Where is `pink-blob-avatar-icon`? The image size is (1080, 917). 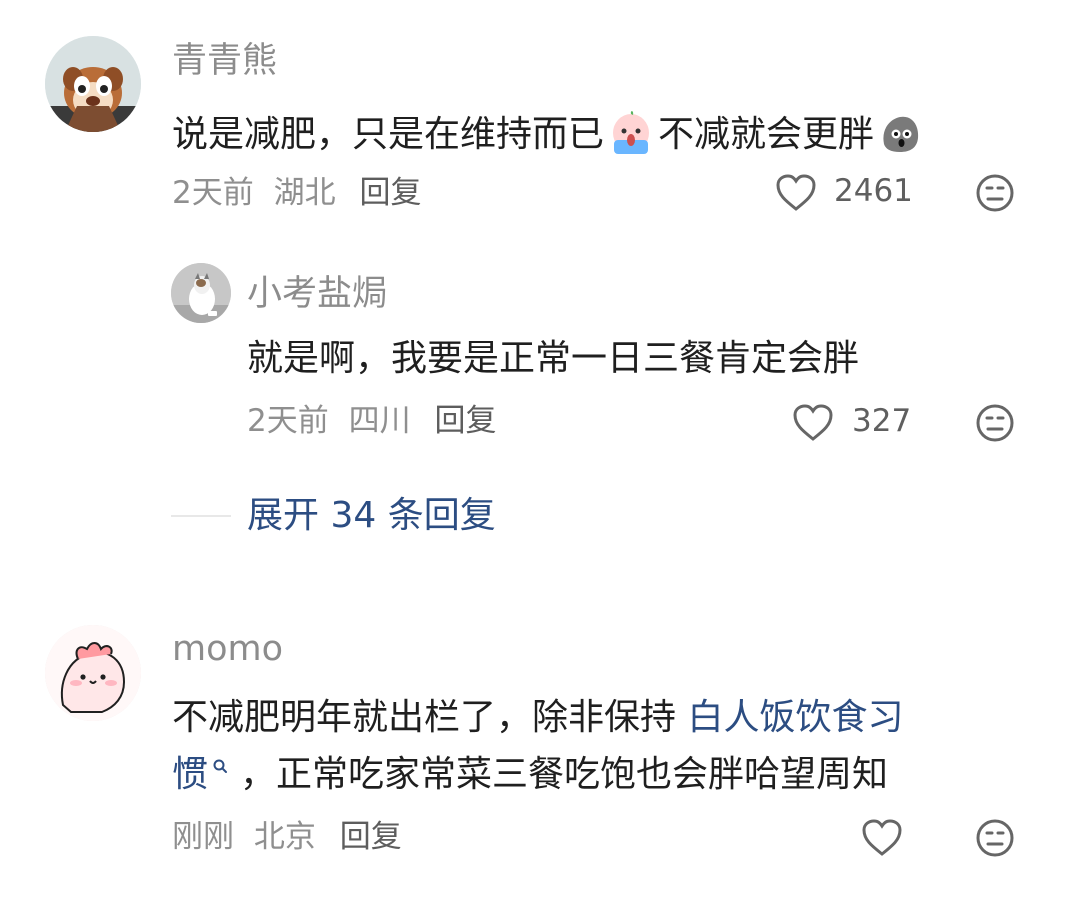 pink-blob-avatar-icon is located at coordinates (93, 673).